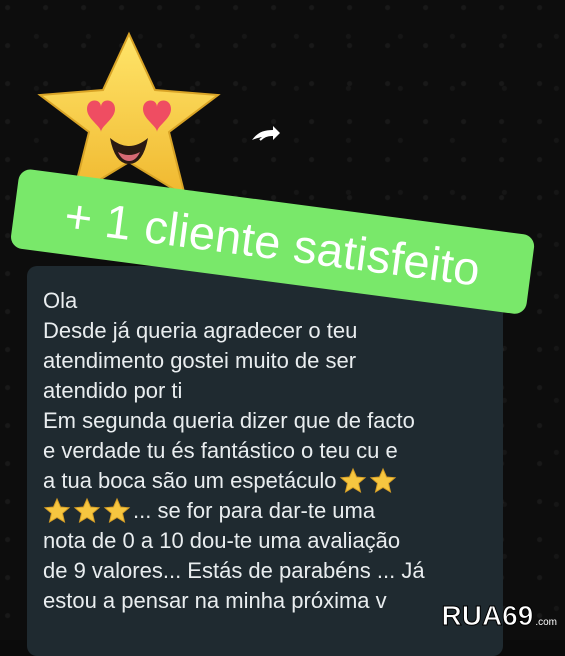 The width and height of the screenshot is (565, 656). I want to click on message-line-with-stars: ... se for para dar-te uma, so click(266, 511).